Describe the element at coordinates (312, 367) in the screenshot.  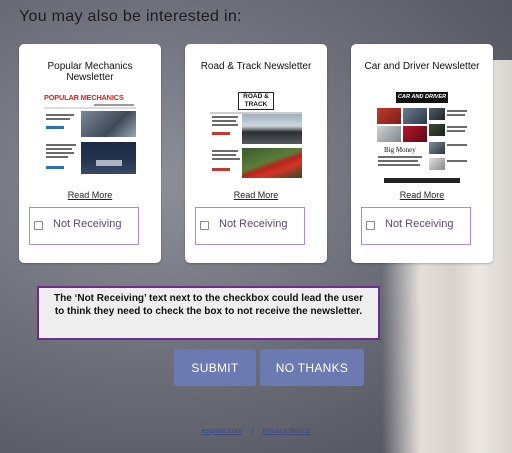
I see `no-thanks-button: NO THANKS` at that location.